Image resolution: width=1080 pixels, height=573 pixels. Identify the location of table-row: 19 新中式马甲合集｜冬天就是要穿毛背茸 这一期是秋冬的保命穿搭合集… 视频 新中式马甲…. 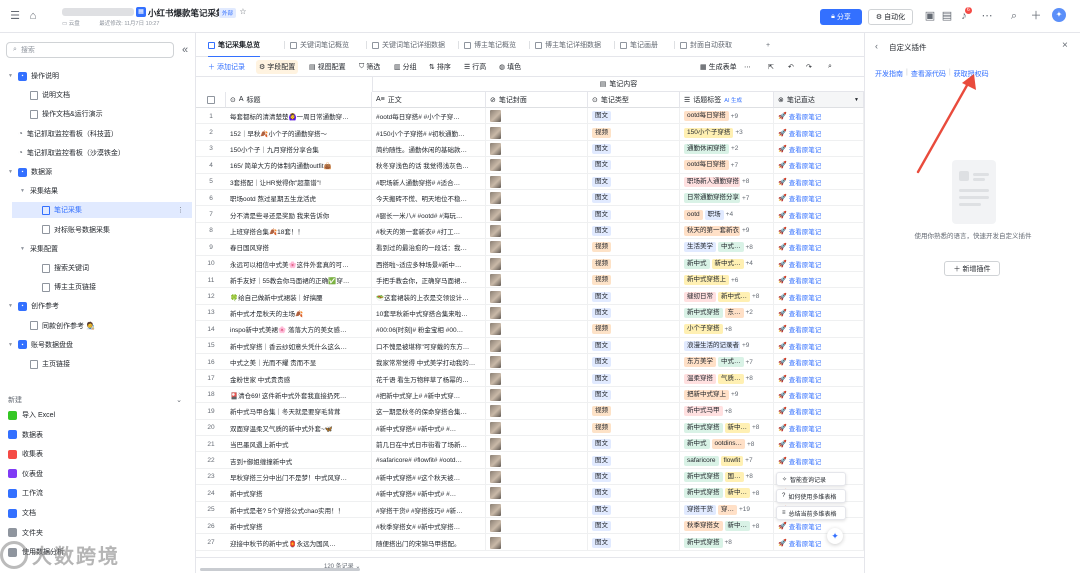
(530, 411).